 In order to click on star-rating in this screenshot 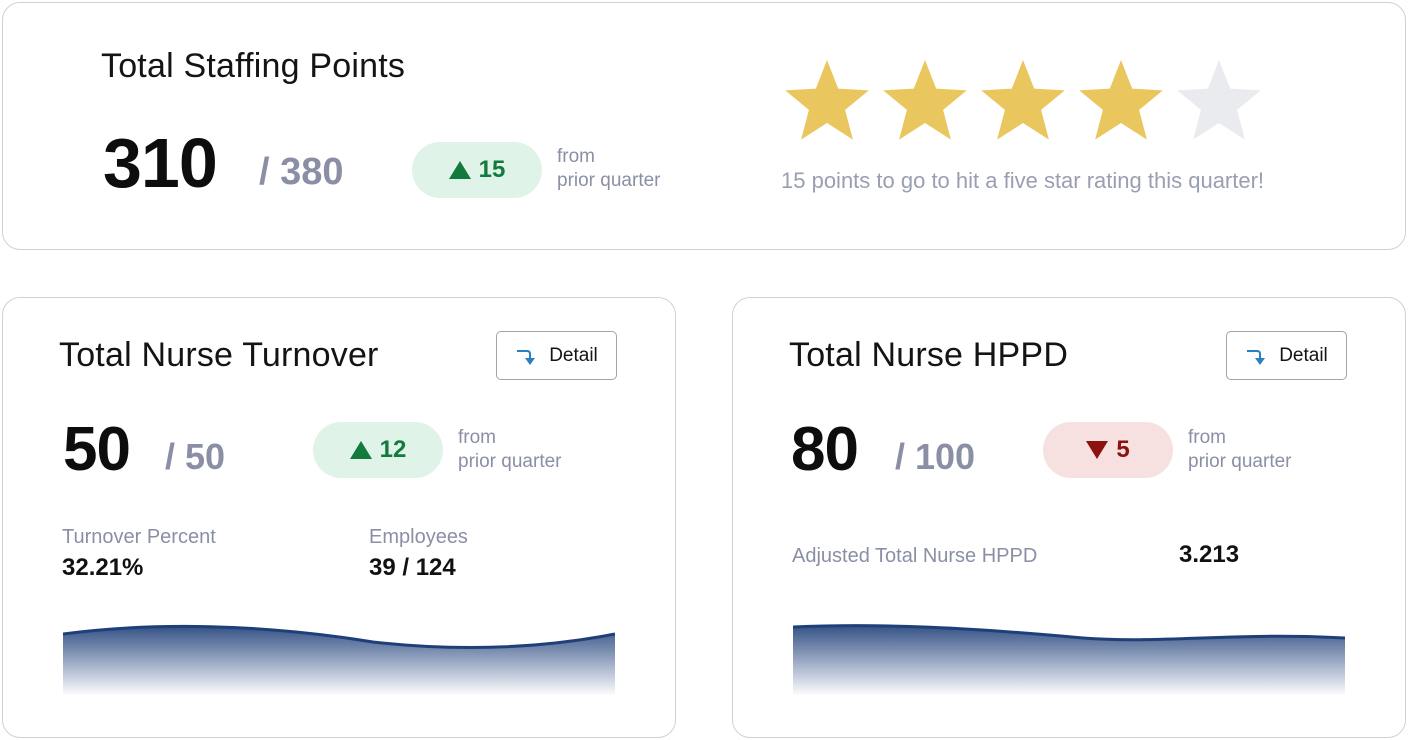, I will do `click(1023, 102)`.